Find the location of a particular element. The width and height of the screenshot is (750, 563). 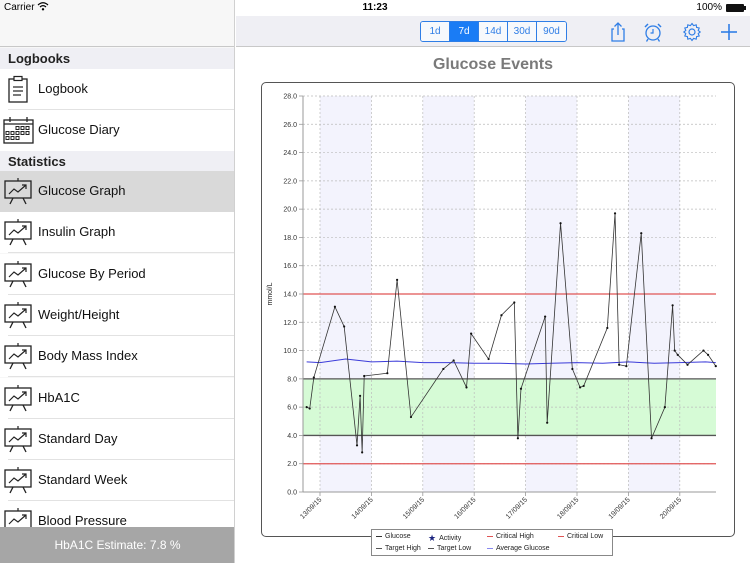

sidebar-item-label: Body Mass Index is located at coordinates (88, 356).